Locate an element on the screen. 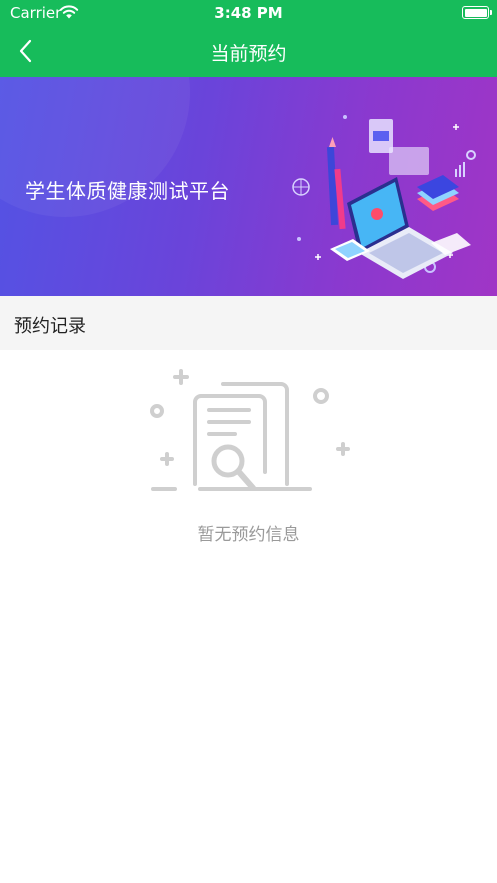 This screenshot has height=883, width=497. laptop-illustration-icon is located at coordinates (384, 197).